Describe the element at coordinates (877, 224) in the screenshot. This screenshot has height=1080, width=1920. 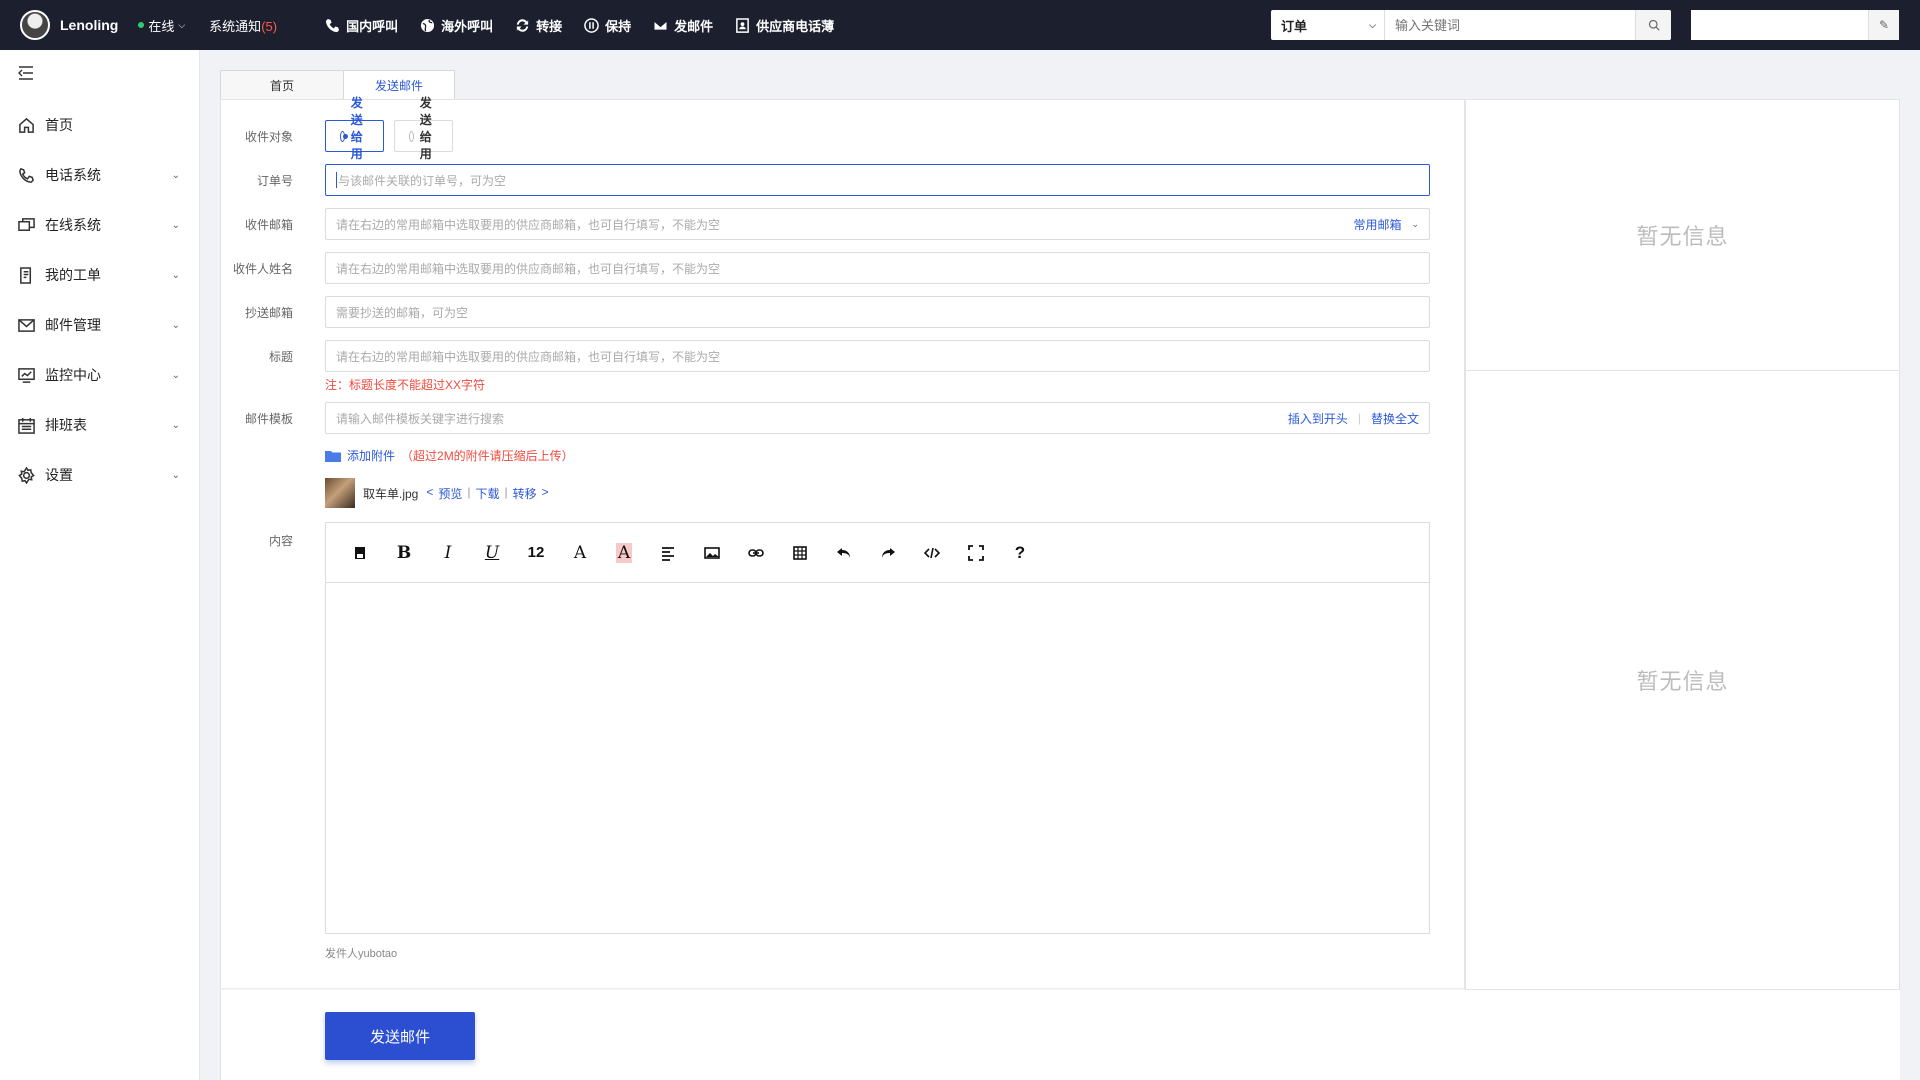
I see `recipient-email-input: 请在右边的常用邮箱中选取要用的供应商邮箱，也可自行填写，不能为空 常用邮箱 ⌄` at that location.